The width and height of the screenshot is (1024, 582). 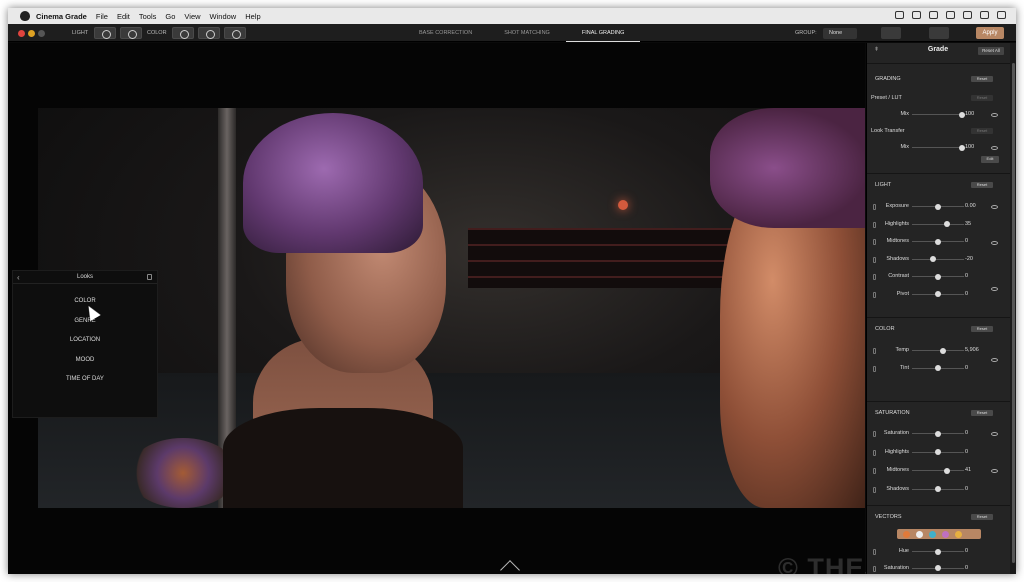 What do you see at coordinates (1013, 313) in the screenshot?
I see `scrollbar-thumb` at bounding box center [1013, 313].